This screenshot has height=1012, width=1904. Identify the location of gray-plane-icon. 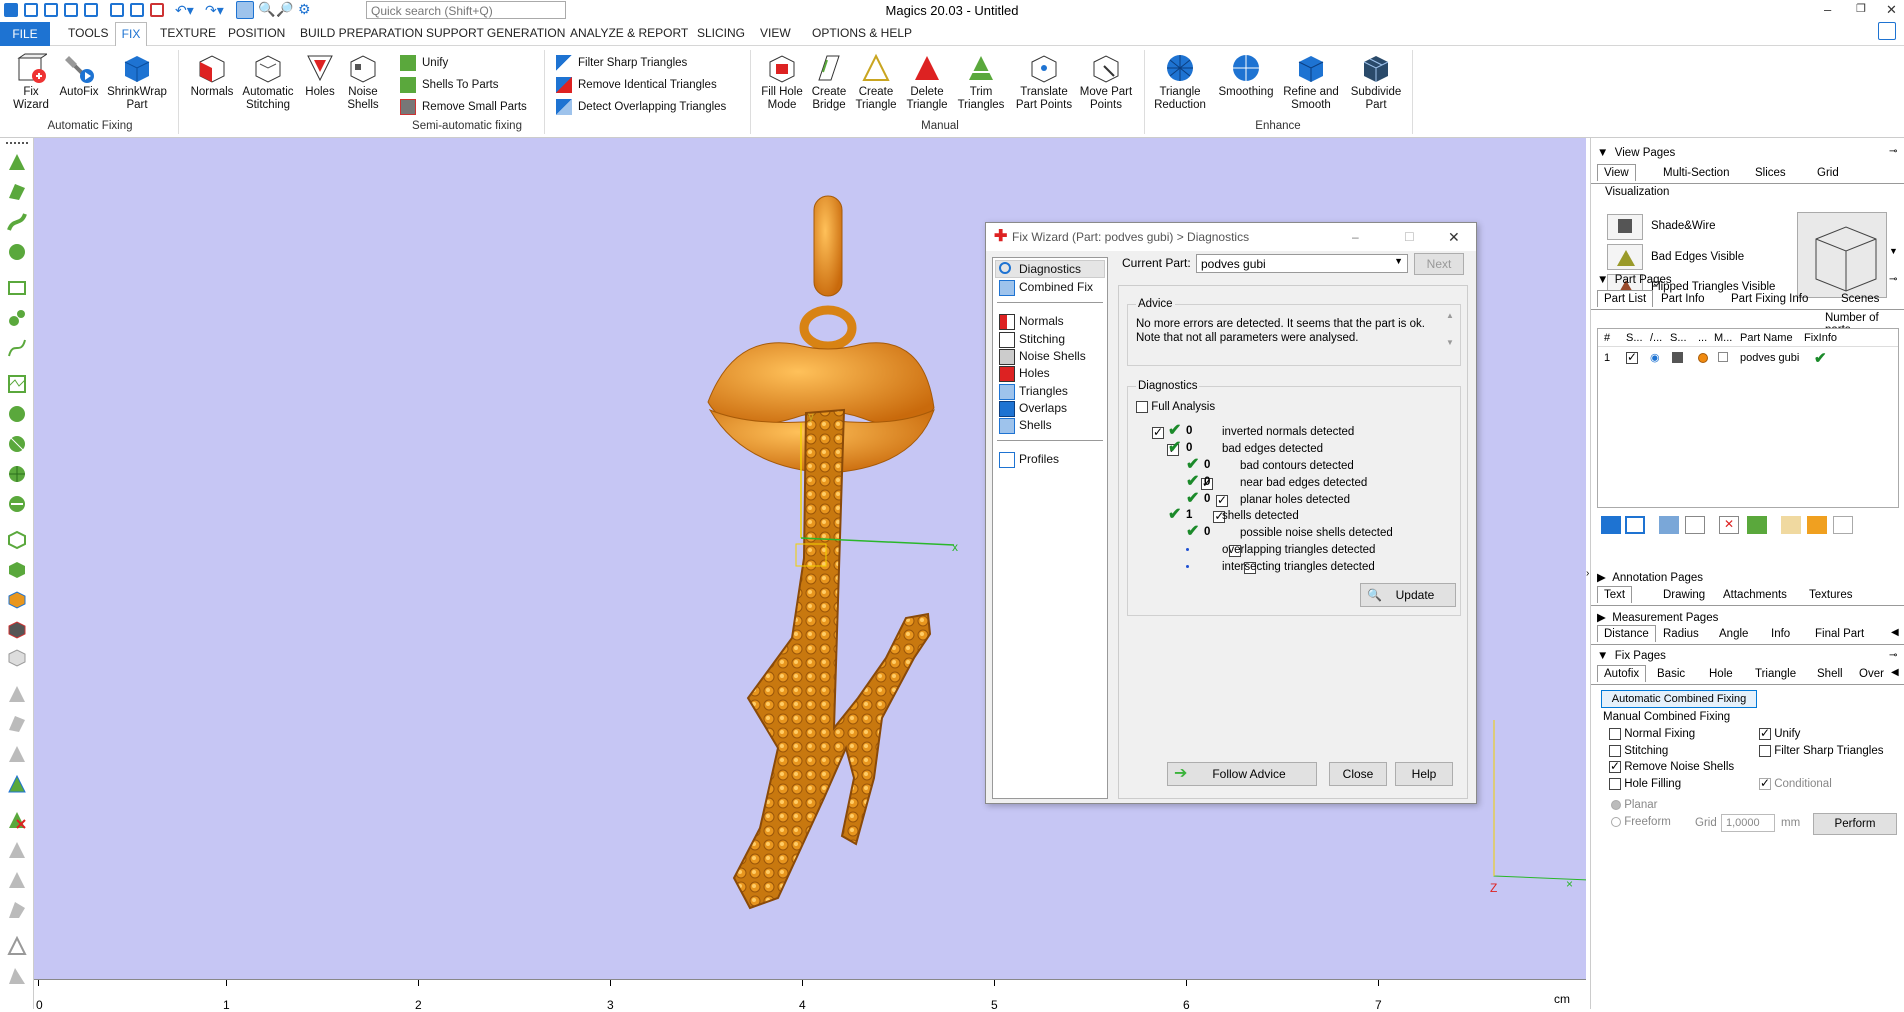
(17, 724).